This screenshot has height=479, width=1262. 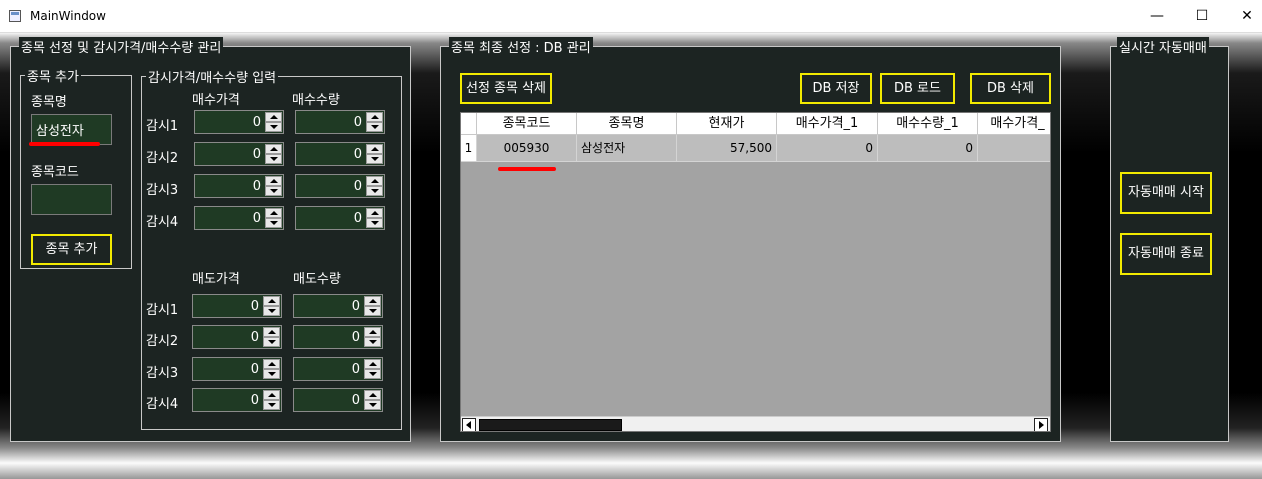 I want to click on stock-name-label: 종목명, so click(x=49, y=102).